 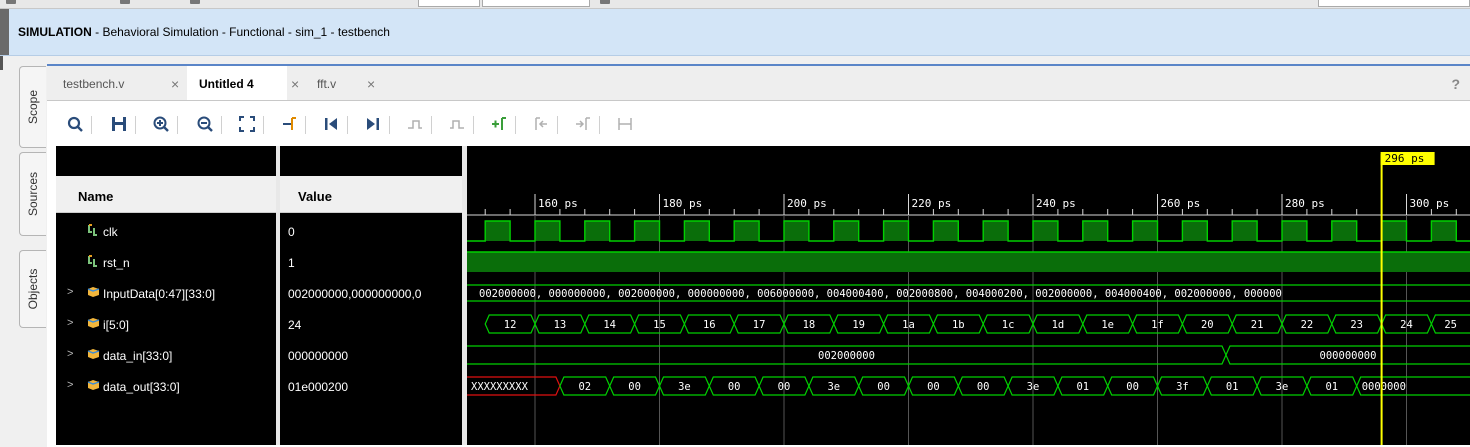 What do you see at coordinates (1257, 325) in the screenshot?
I see `i-bus-value: 21` at bounding box center [1257, 325].